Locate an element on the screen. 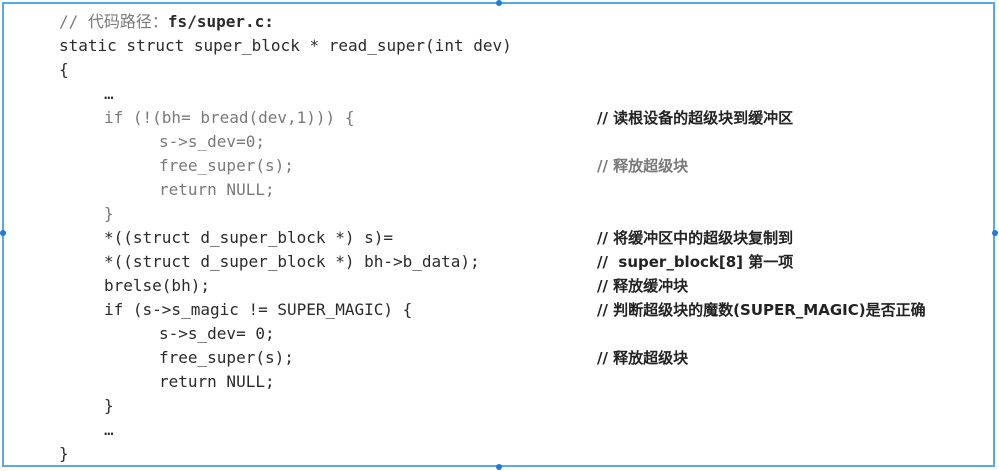 Image resolution: width=999 pixels, height=471 pixels. code-line-11: brelse(bh); is located at coordinates (157, 285).